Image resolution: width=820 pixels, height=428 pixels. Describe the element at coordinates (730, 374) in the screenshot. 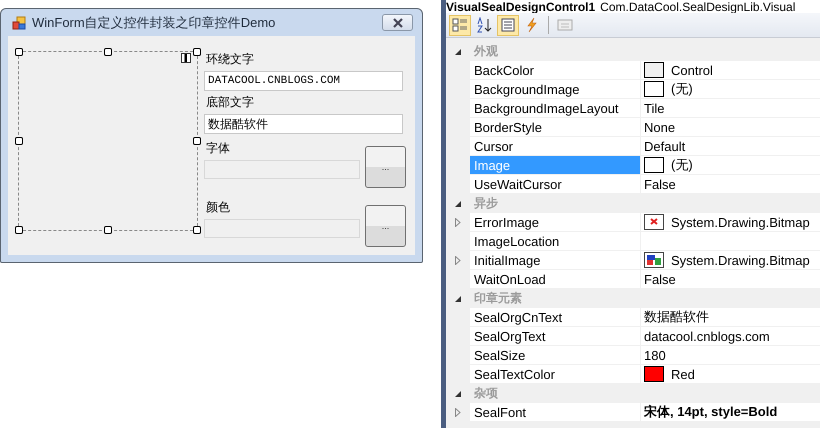

I see `value-cell: Red` at that location.